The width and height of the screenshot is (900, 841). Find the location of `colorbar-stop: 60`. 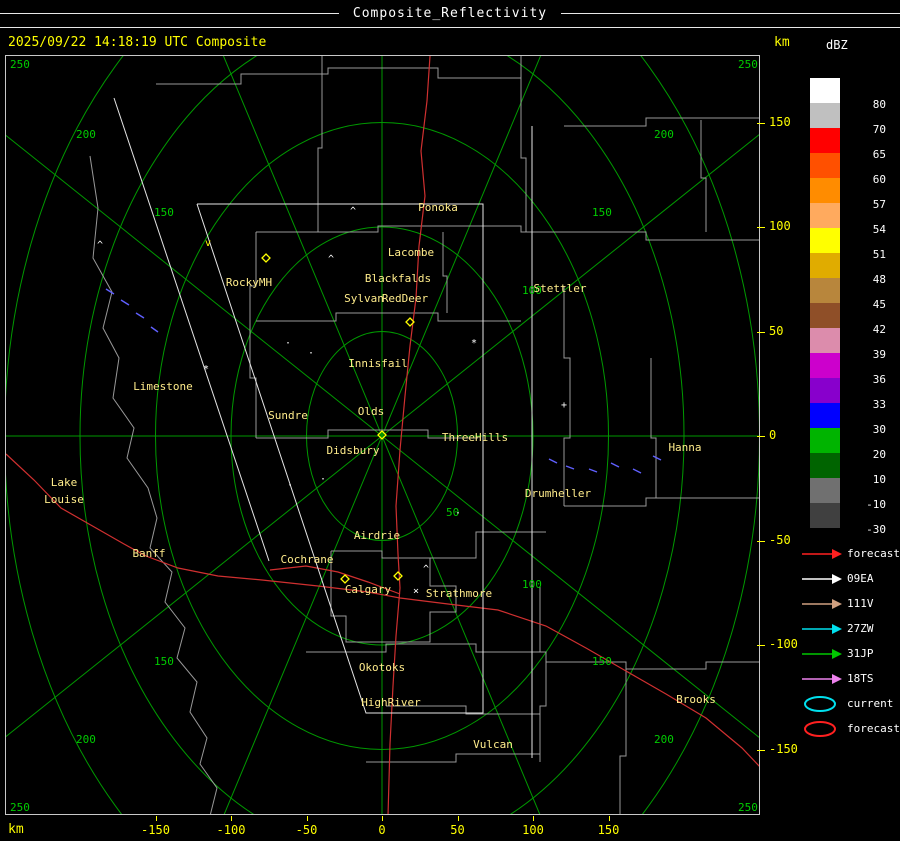

colorbar-stop: 60 is located at coordinates (854, 169).